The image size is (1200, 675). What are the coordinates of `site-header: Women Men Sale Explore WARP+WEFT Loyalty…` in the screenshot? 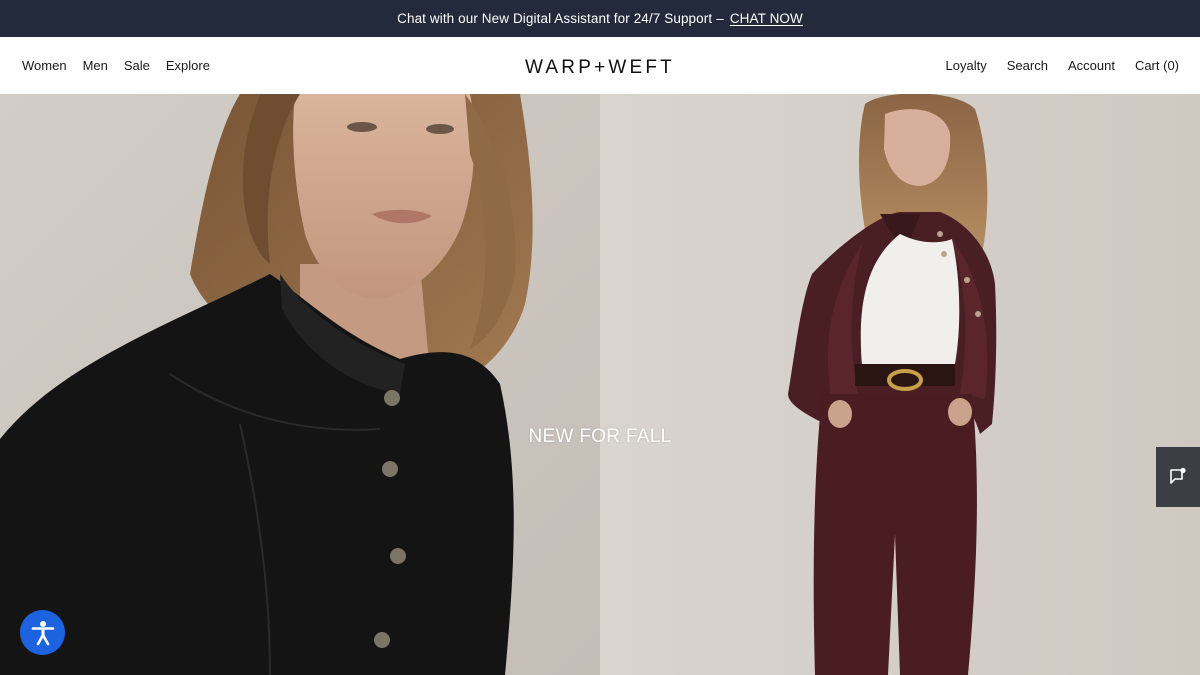 It's located at (600, 65).